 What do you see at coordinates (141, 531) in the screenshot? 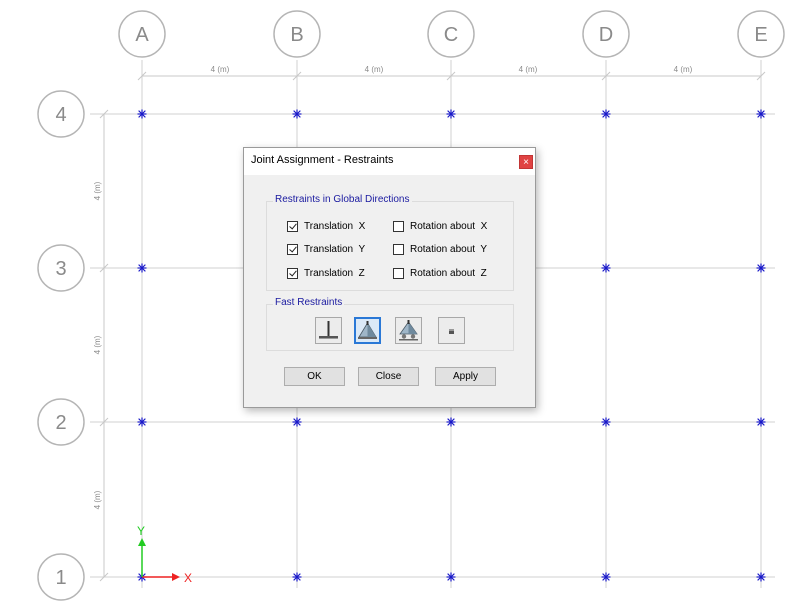
I see `y-axis-label: Y` at bounding box center [141, 531].